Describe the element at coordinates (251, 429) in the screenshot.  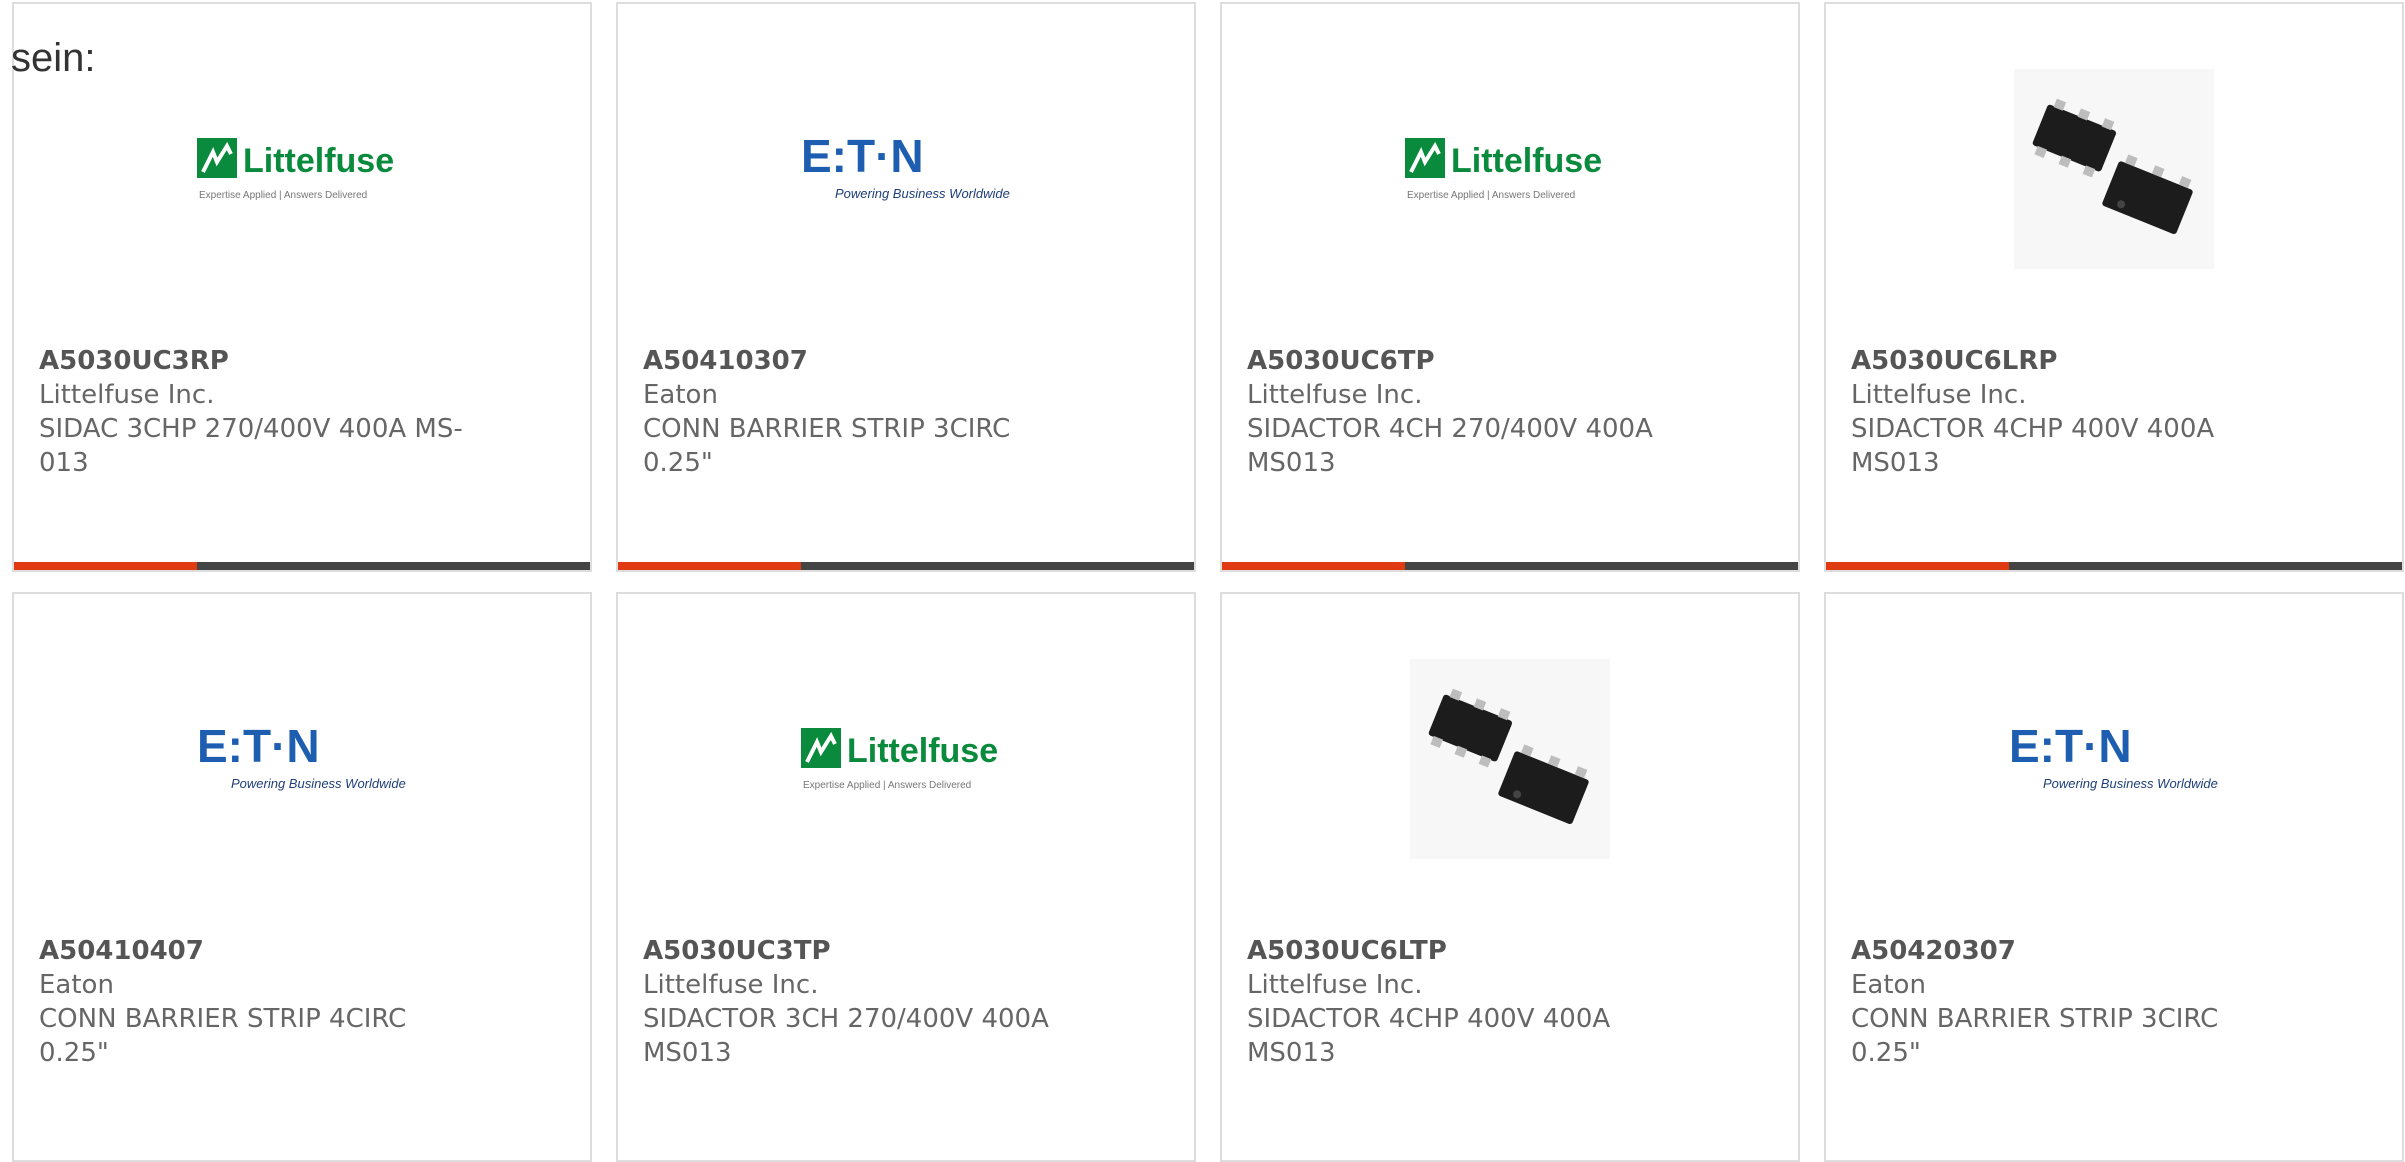
I see `description-line-1: SIDAC 3CHP 270/400V 400A MS-` at that location.